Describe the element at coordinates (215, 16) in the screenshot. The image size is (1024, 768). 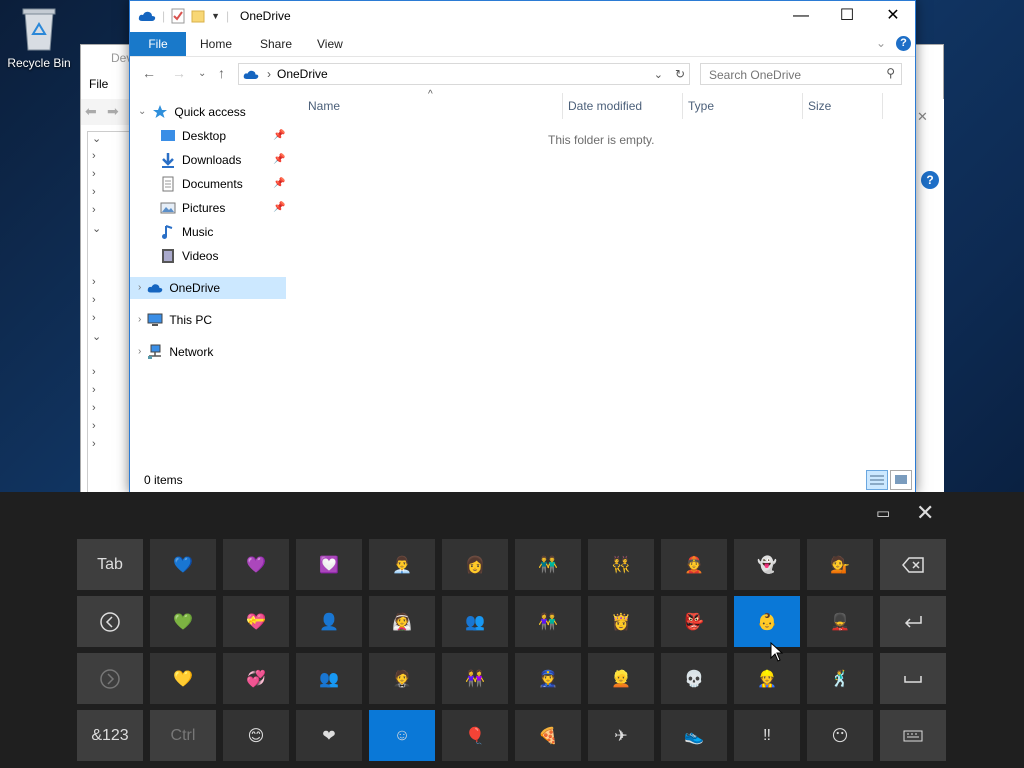
I see `customize-quick-access-icon: ▼` at that location.